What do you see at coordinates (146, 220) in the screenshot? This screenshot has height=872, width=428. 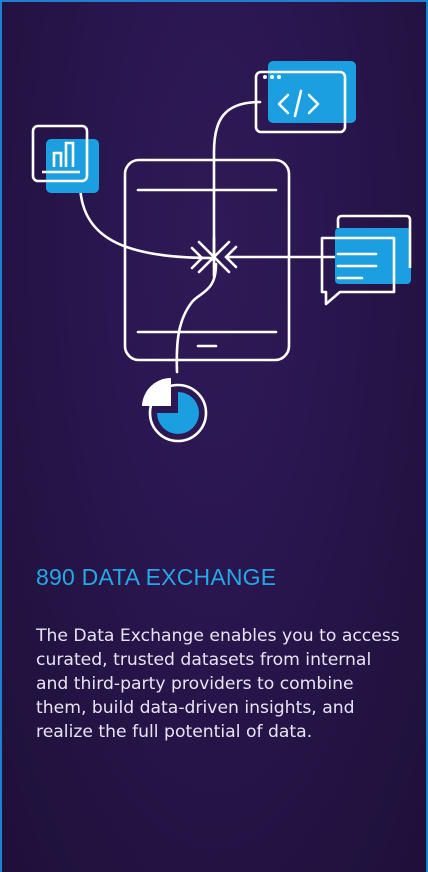 I see `connector-line-left` at bounding box center [146, 220].